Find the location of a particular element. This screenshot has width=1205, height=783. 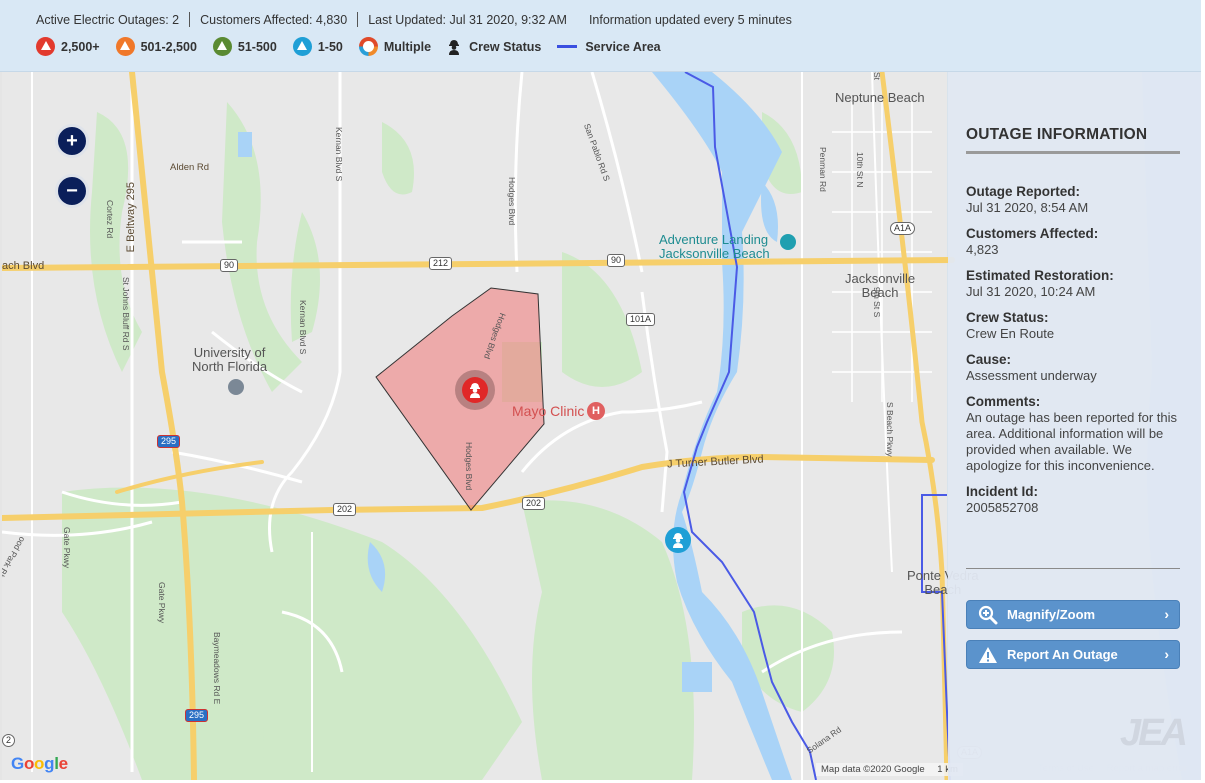

place-label-neptune-beach: Neptune Beach is located at coordinates (880, 97).